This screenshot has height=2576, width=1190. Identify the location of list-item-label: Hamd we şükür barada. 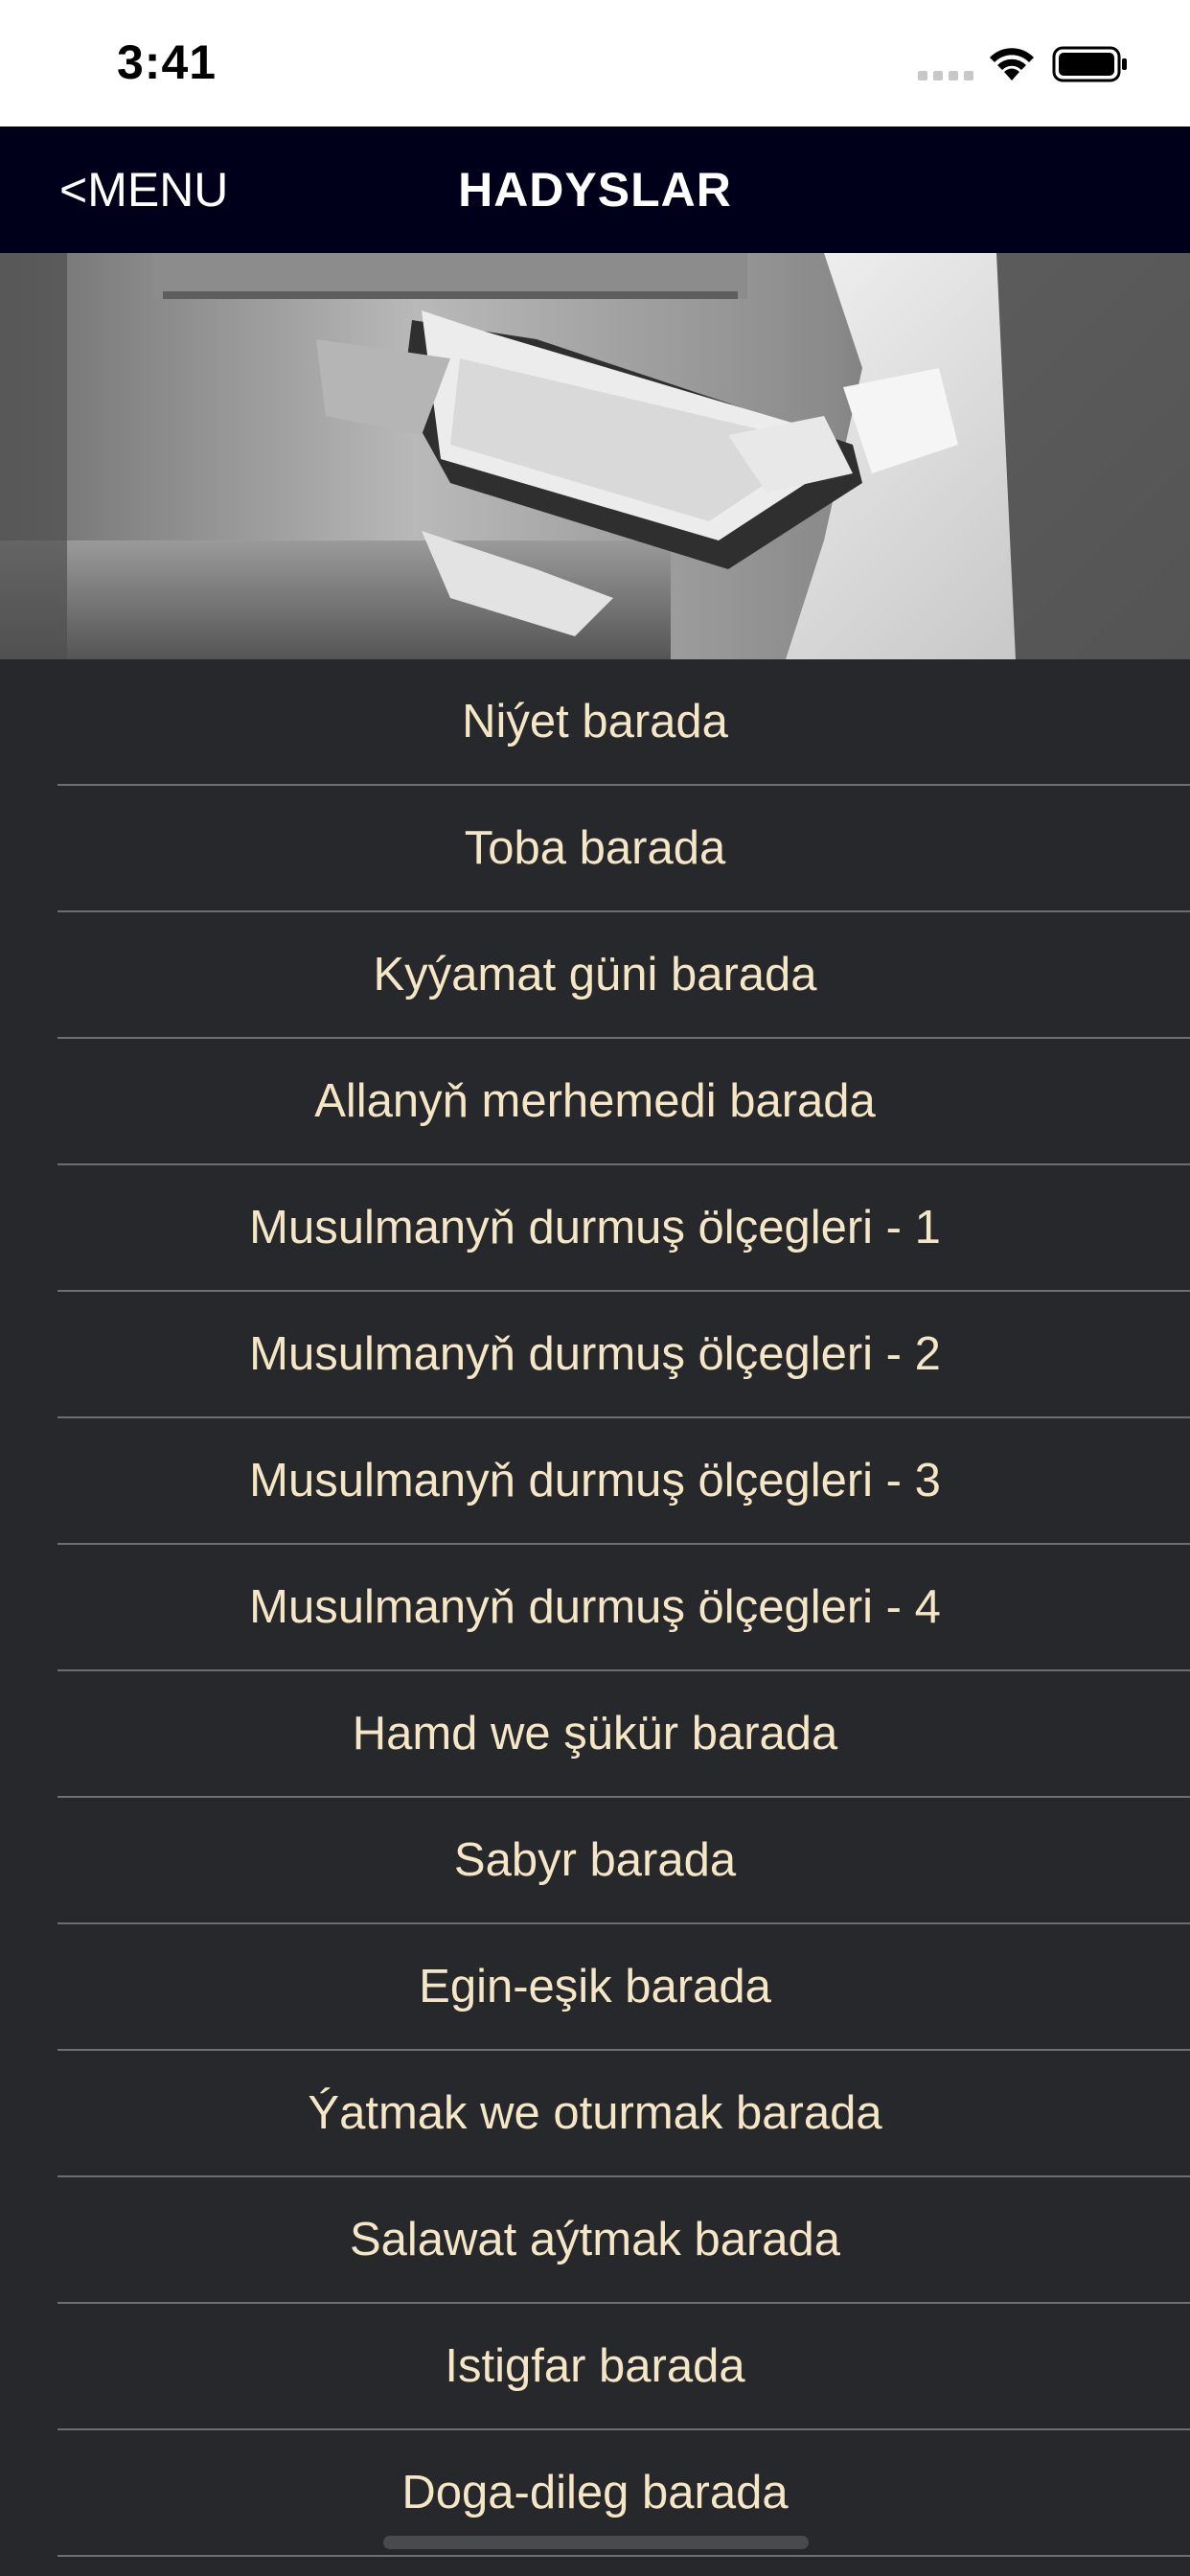
(595, 1734).